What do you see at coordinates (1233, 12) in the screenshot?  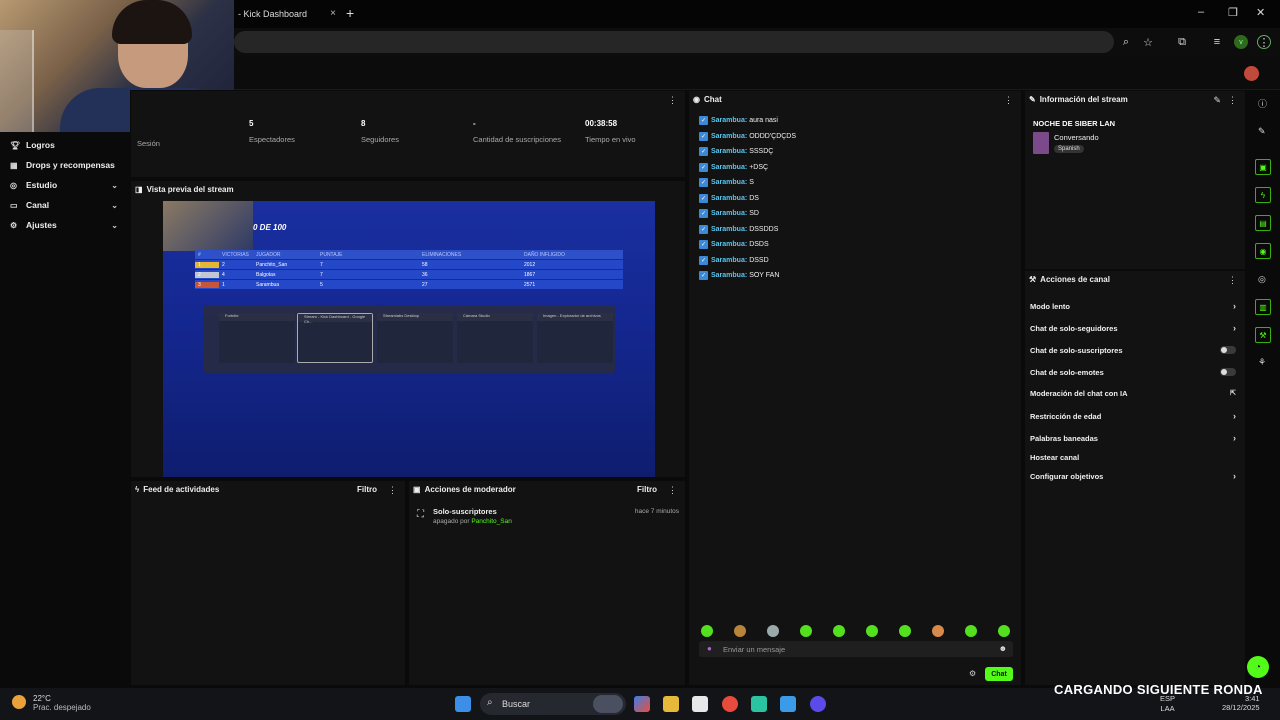 I see `maximize-button: ❐` at bounding box center [1233, 12].